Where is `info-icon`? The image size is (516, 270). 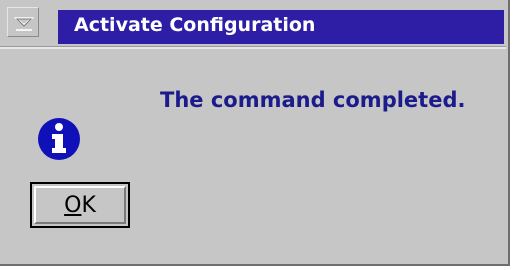
info-icon is located at coordinates (59, 139).